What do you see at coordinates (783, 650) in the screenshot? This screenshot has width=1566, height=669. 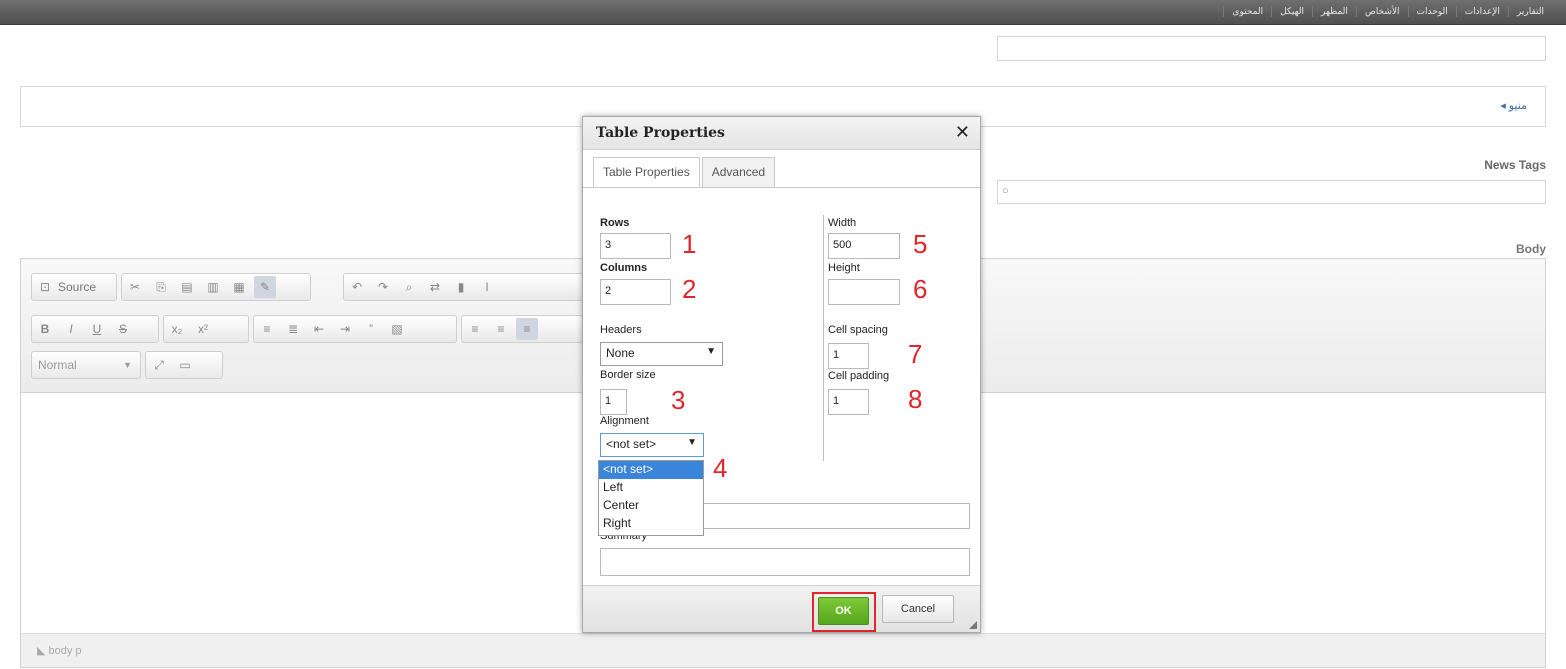 I see `element-path: ◣ body p` at bounding box center [783, 650].